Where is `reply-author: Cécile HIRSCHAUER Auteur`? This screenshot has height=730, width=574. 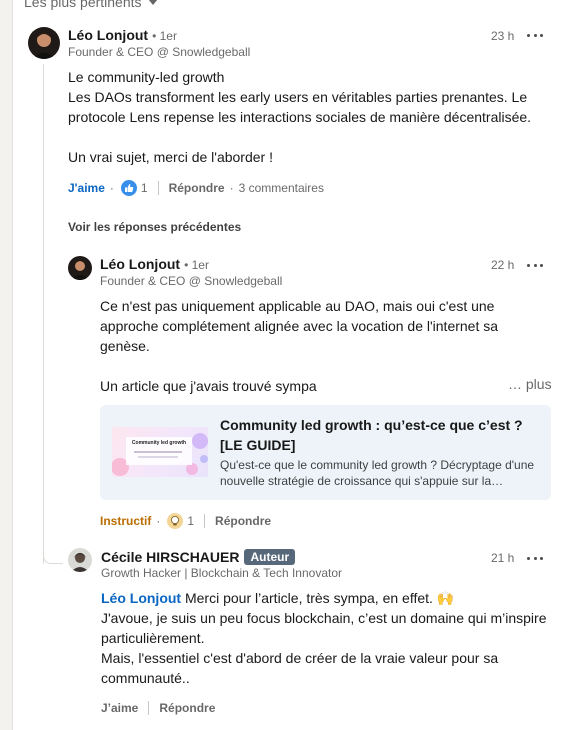
reply-author: Cécile HIRSCHAUER Auteur is located at coordinates (198, 557).